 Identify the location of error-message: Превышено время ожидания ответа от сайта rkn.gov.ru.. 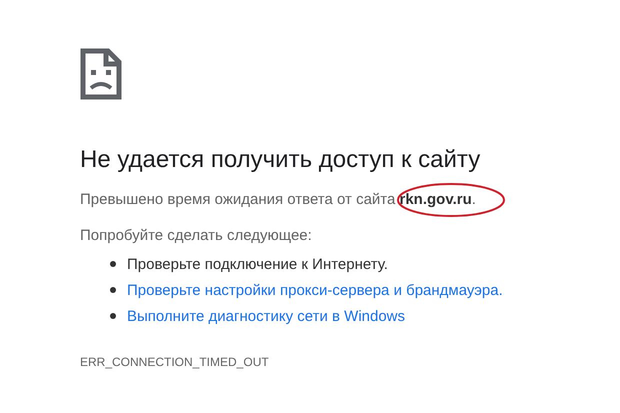
(278, 200).